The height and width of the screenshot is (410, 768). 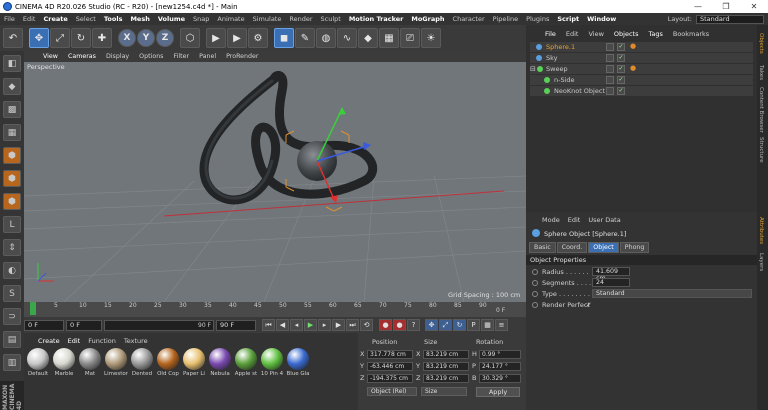 I want to click on z-axis-icon: Z, so click(x=165, y=38).